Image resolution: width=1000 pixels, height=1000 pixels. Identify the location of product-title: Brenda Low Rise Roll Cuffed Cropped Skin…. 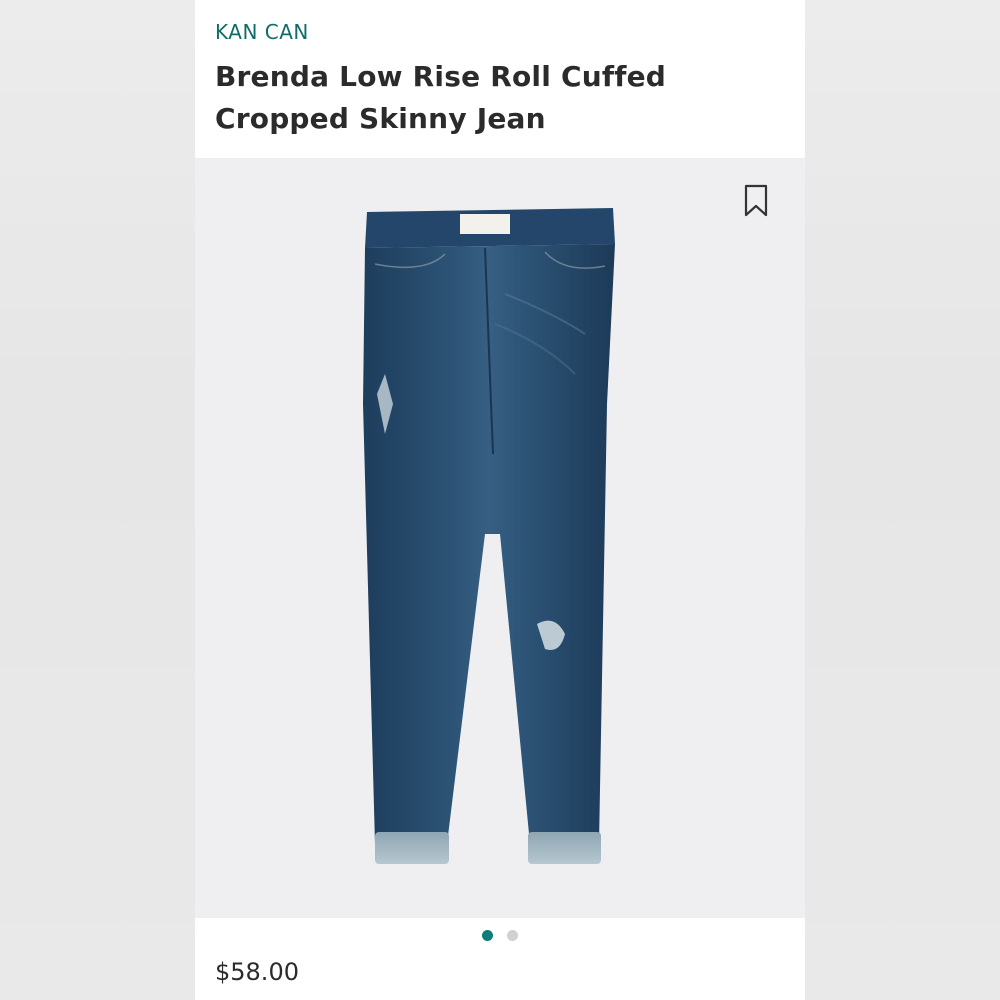
(441, 97).